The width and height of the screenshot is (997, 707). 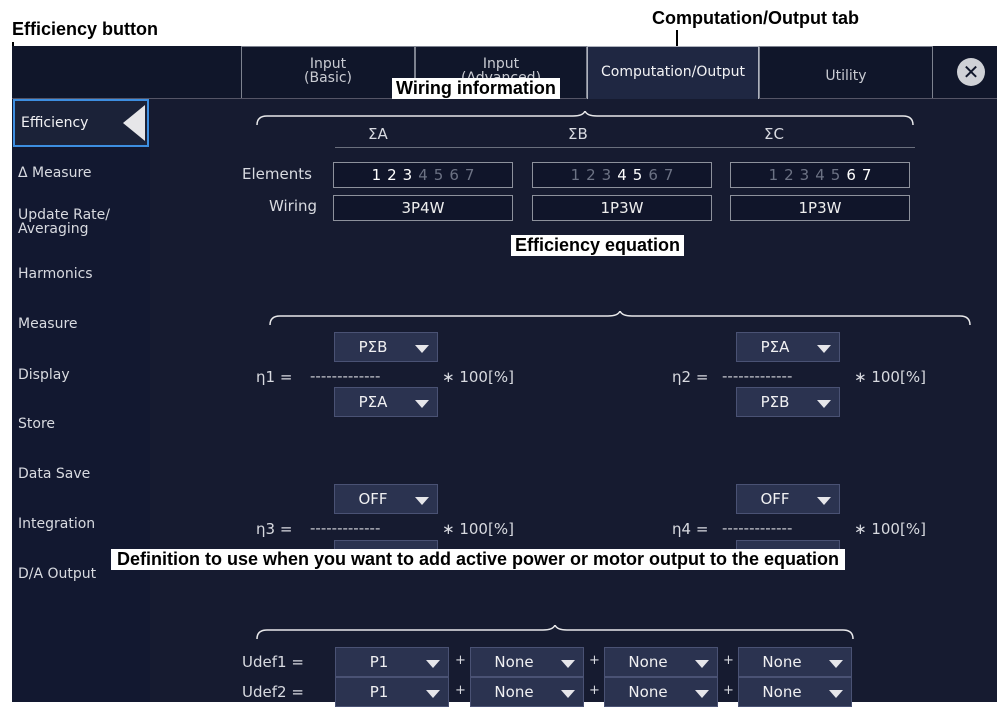 What do you see at coordinates (677, 38) in the screenshot?
I see `annotation-leader-line` at bounding box center [677, 38].